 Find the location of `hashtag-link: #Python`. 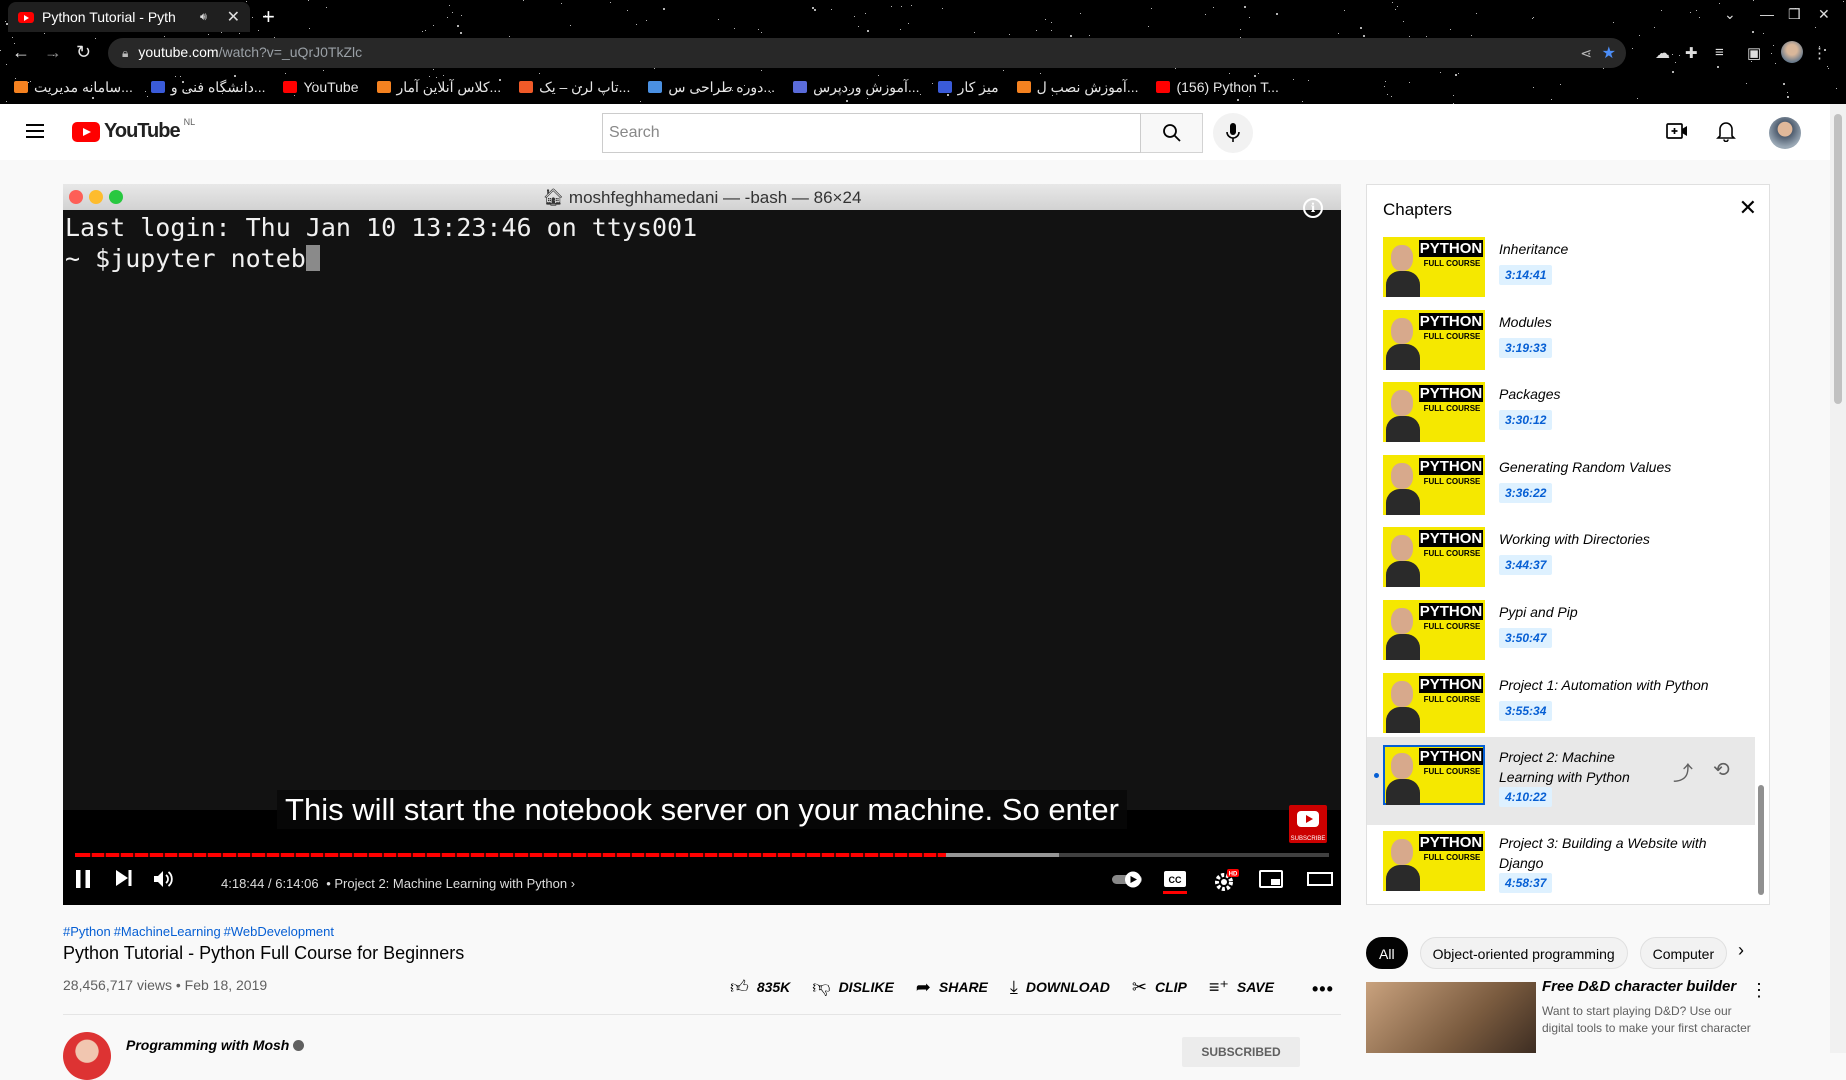

hashtag-link: #Python is located at coordinates (87, 931).